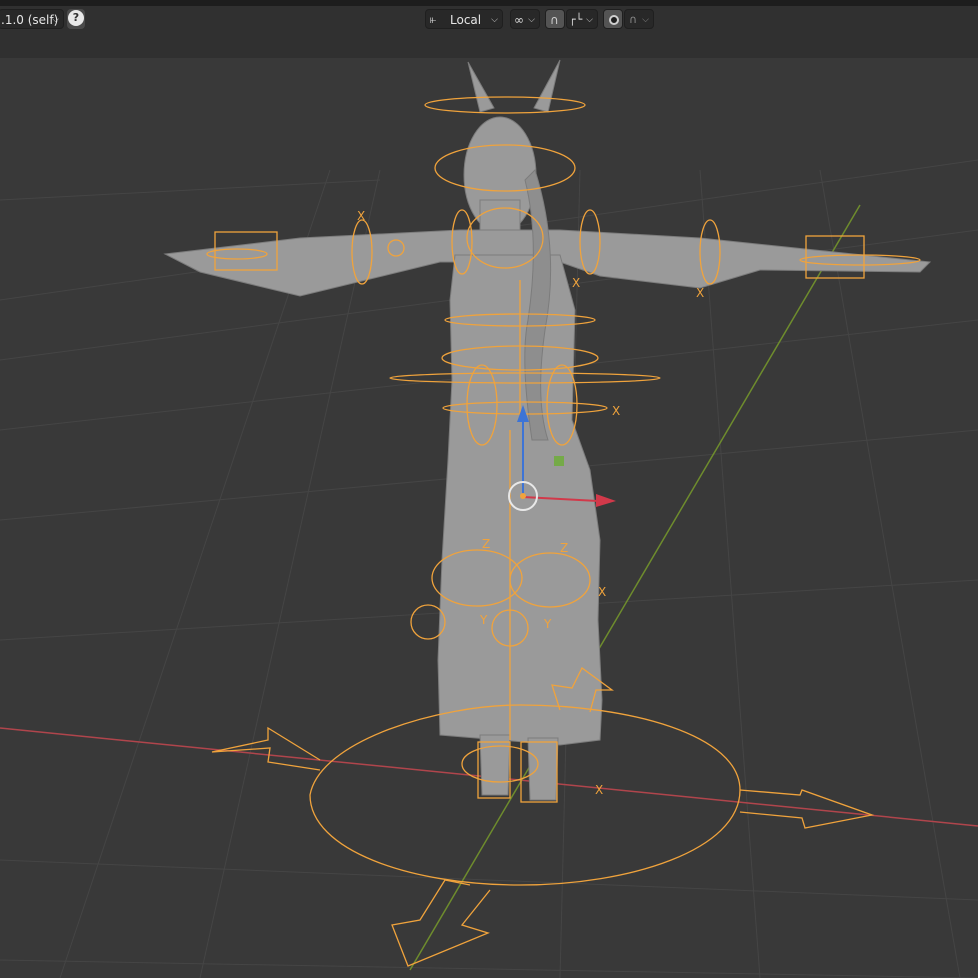 The width and height of the screenshot is (978, 978). I want to click on help-icon: ?, so click(76, 18).